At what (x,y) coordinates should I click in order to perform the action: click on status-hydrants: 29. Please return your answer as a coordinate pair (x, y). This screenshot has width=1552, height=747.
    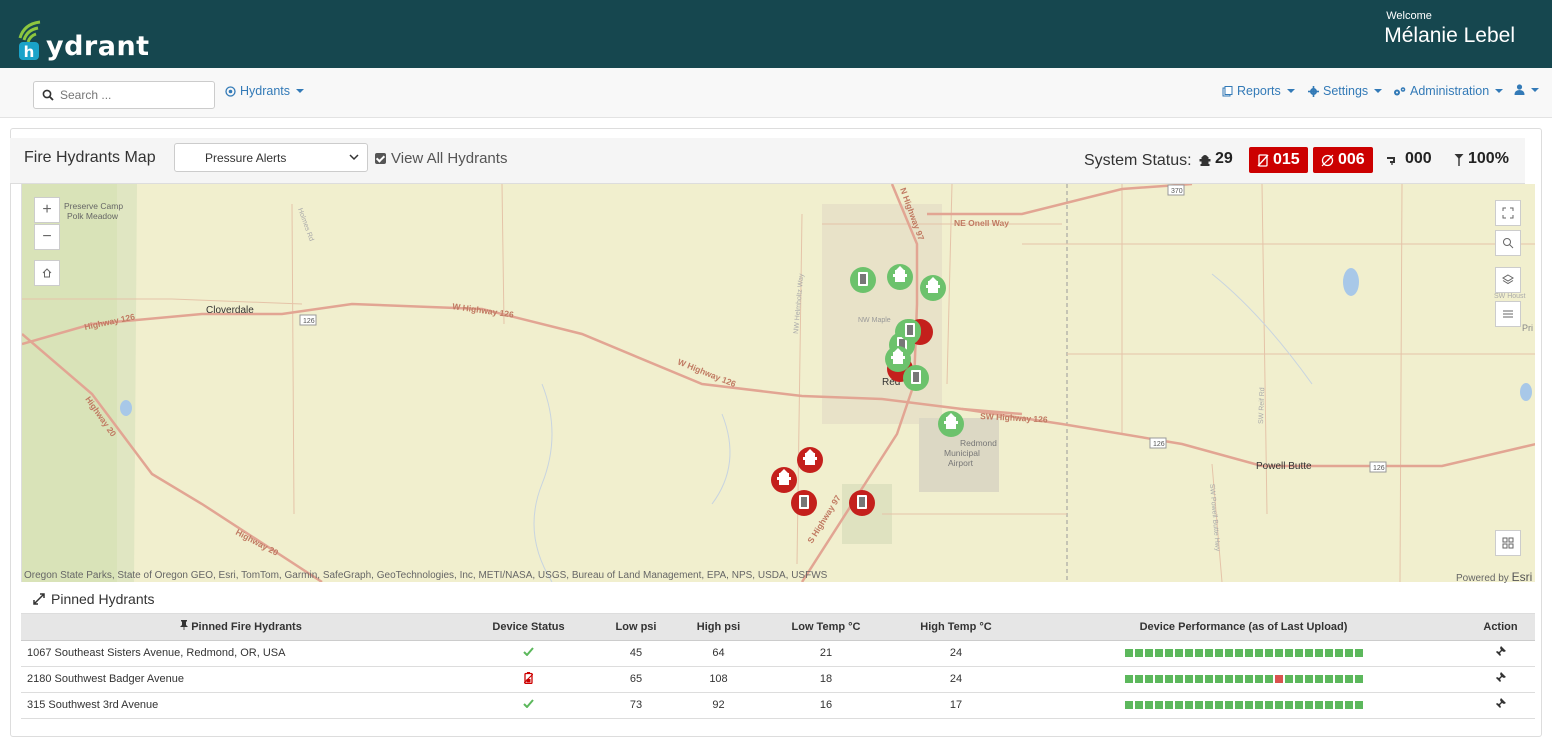
    Looking at the image, I should click on (1216, 159).